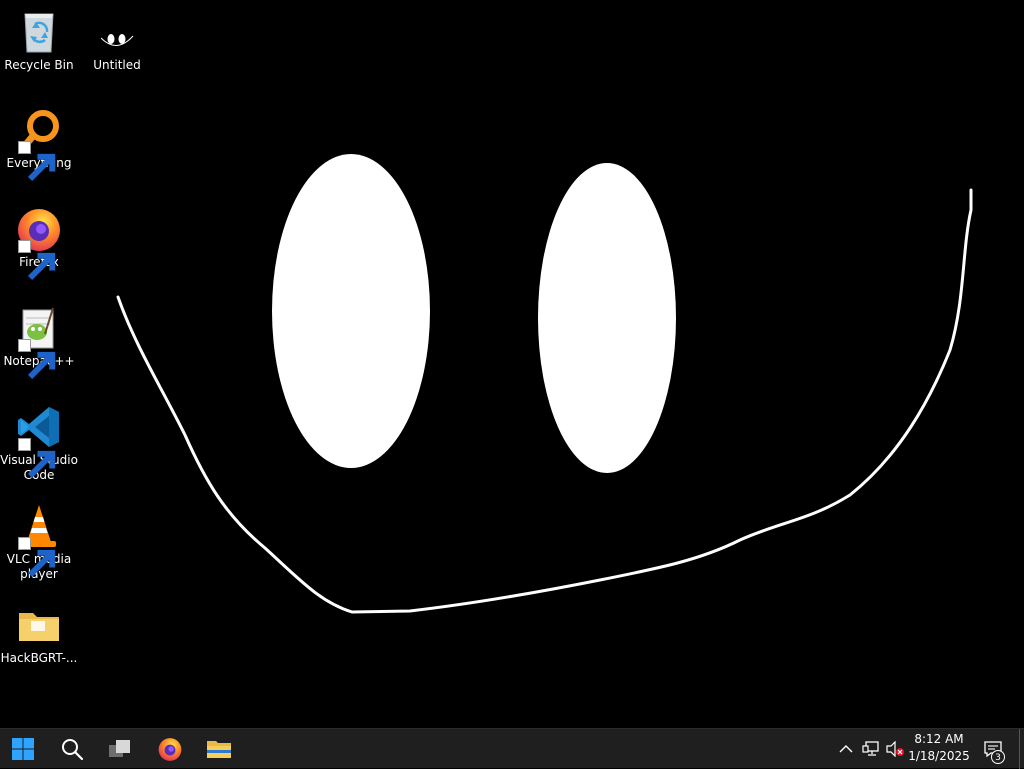 The image size is (1024, 769). I want to click on left-eye-shape, so click(351, 311).